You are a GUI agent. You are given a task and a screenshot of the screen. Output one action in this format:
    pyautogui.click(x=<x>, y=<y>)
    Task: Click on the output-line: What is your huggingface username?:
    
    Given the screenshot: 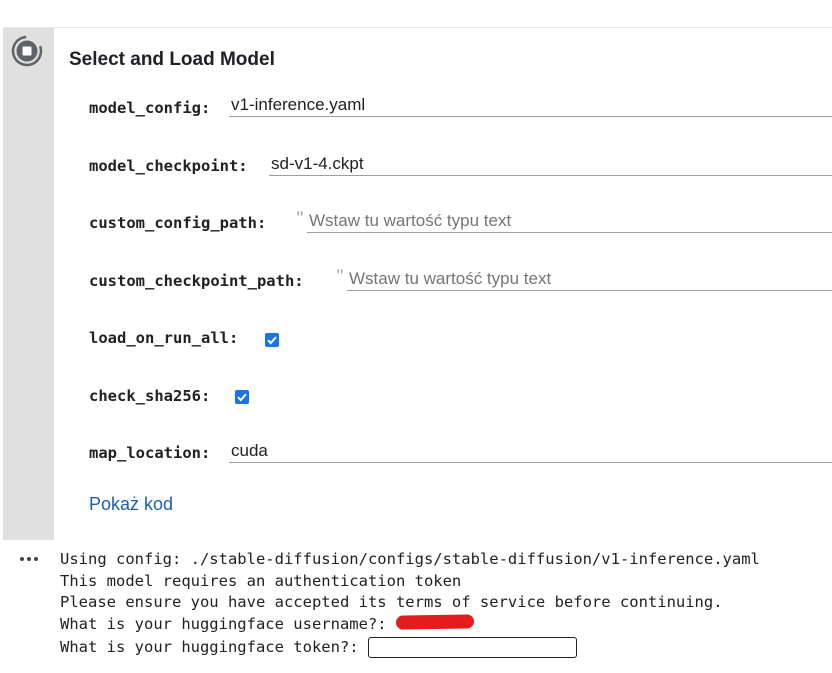 What is the action you would take?
    pyautogui.click(x=223, y=624)
    